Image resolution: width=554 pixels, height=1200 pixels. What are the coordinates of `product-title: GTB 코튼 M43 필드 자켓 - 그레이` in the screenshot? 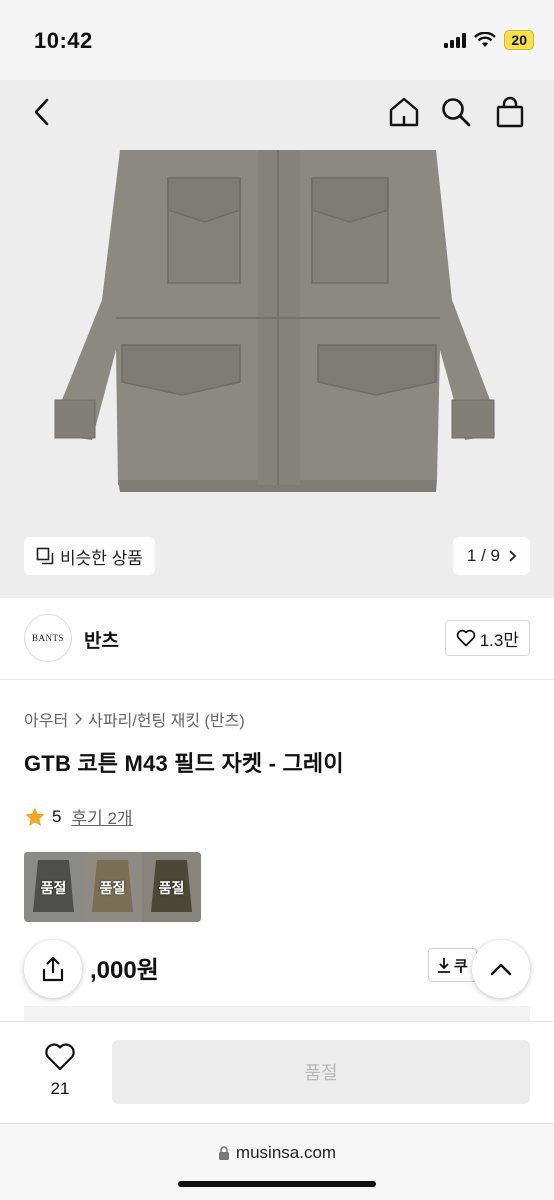 It's located at (184, 763).